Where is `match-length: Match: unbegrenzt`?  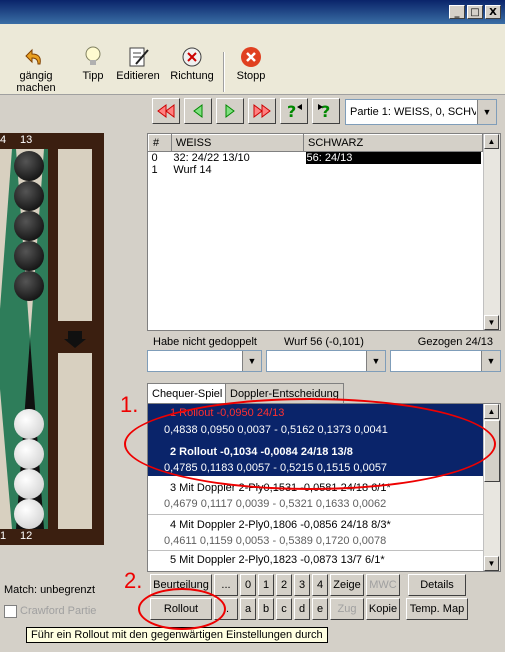
match-length: Match: unbegrenzt is located at coordinates (50, 590).